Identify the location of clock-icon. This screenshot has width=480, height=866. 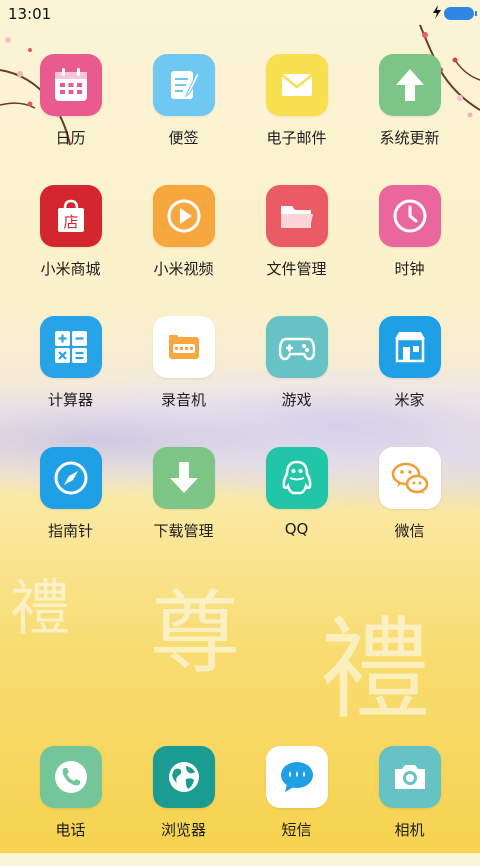
(409, 216).